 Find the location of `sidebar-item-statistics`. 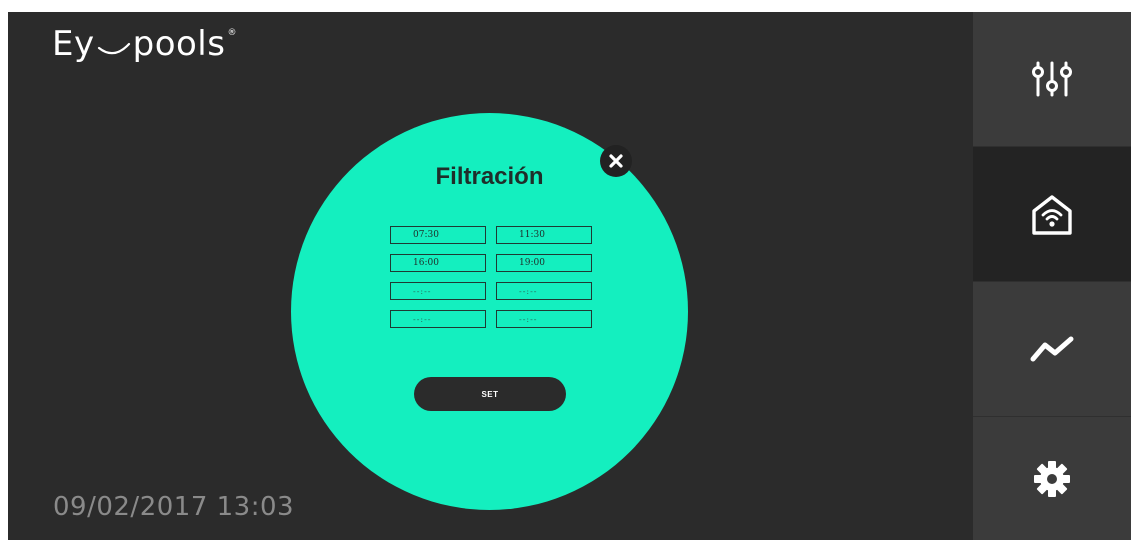

sidebar-item-statistics is located at coordinates (1052, 349).